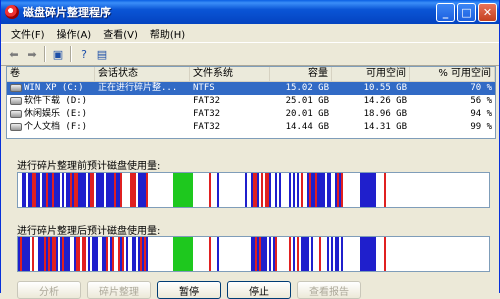 The height and width of the screenshot is (299, 500). I want to click on defragment-button: 碎片整理, so click(119, 290).